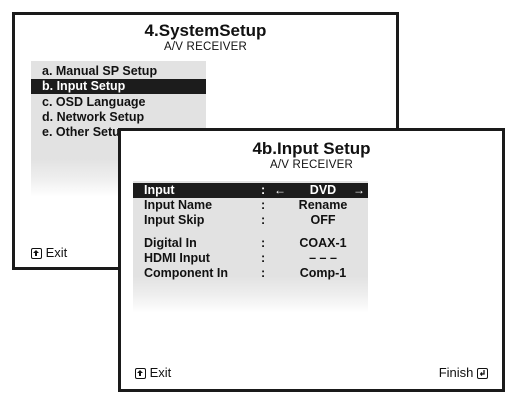 The image size is (513, 405). I want to click on row-hdmi-input: HDMI Input : – – –, so click(250, 258).